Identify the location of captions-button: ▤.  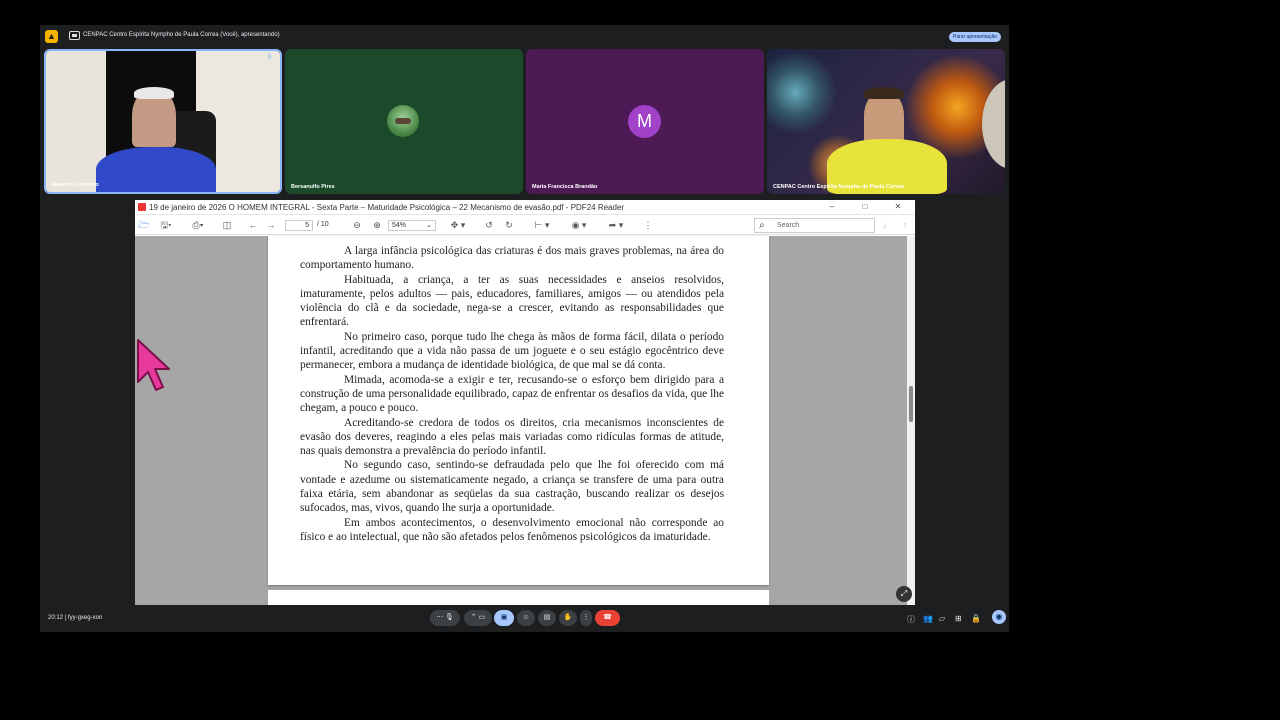
(547, 618).